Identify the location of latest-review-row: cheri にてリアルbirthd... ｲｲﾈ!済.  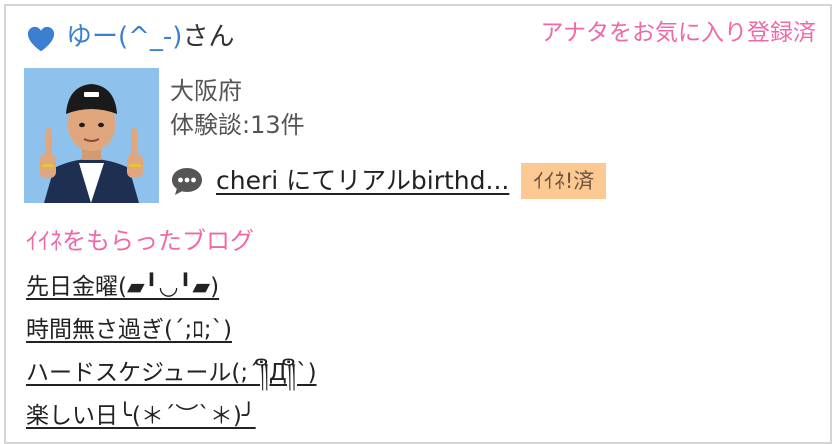
(388, 181).